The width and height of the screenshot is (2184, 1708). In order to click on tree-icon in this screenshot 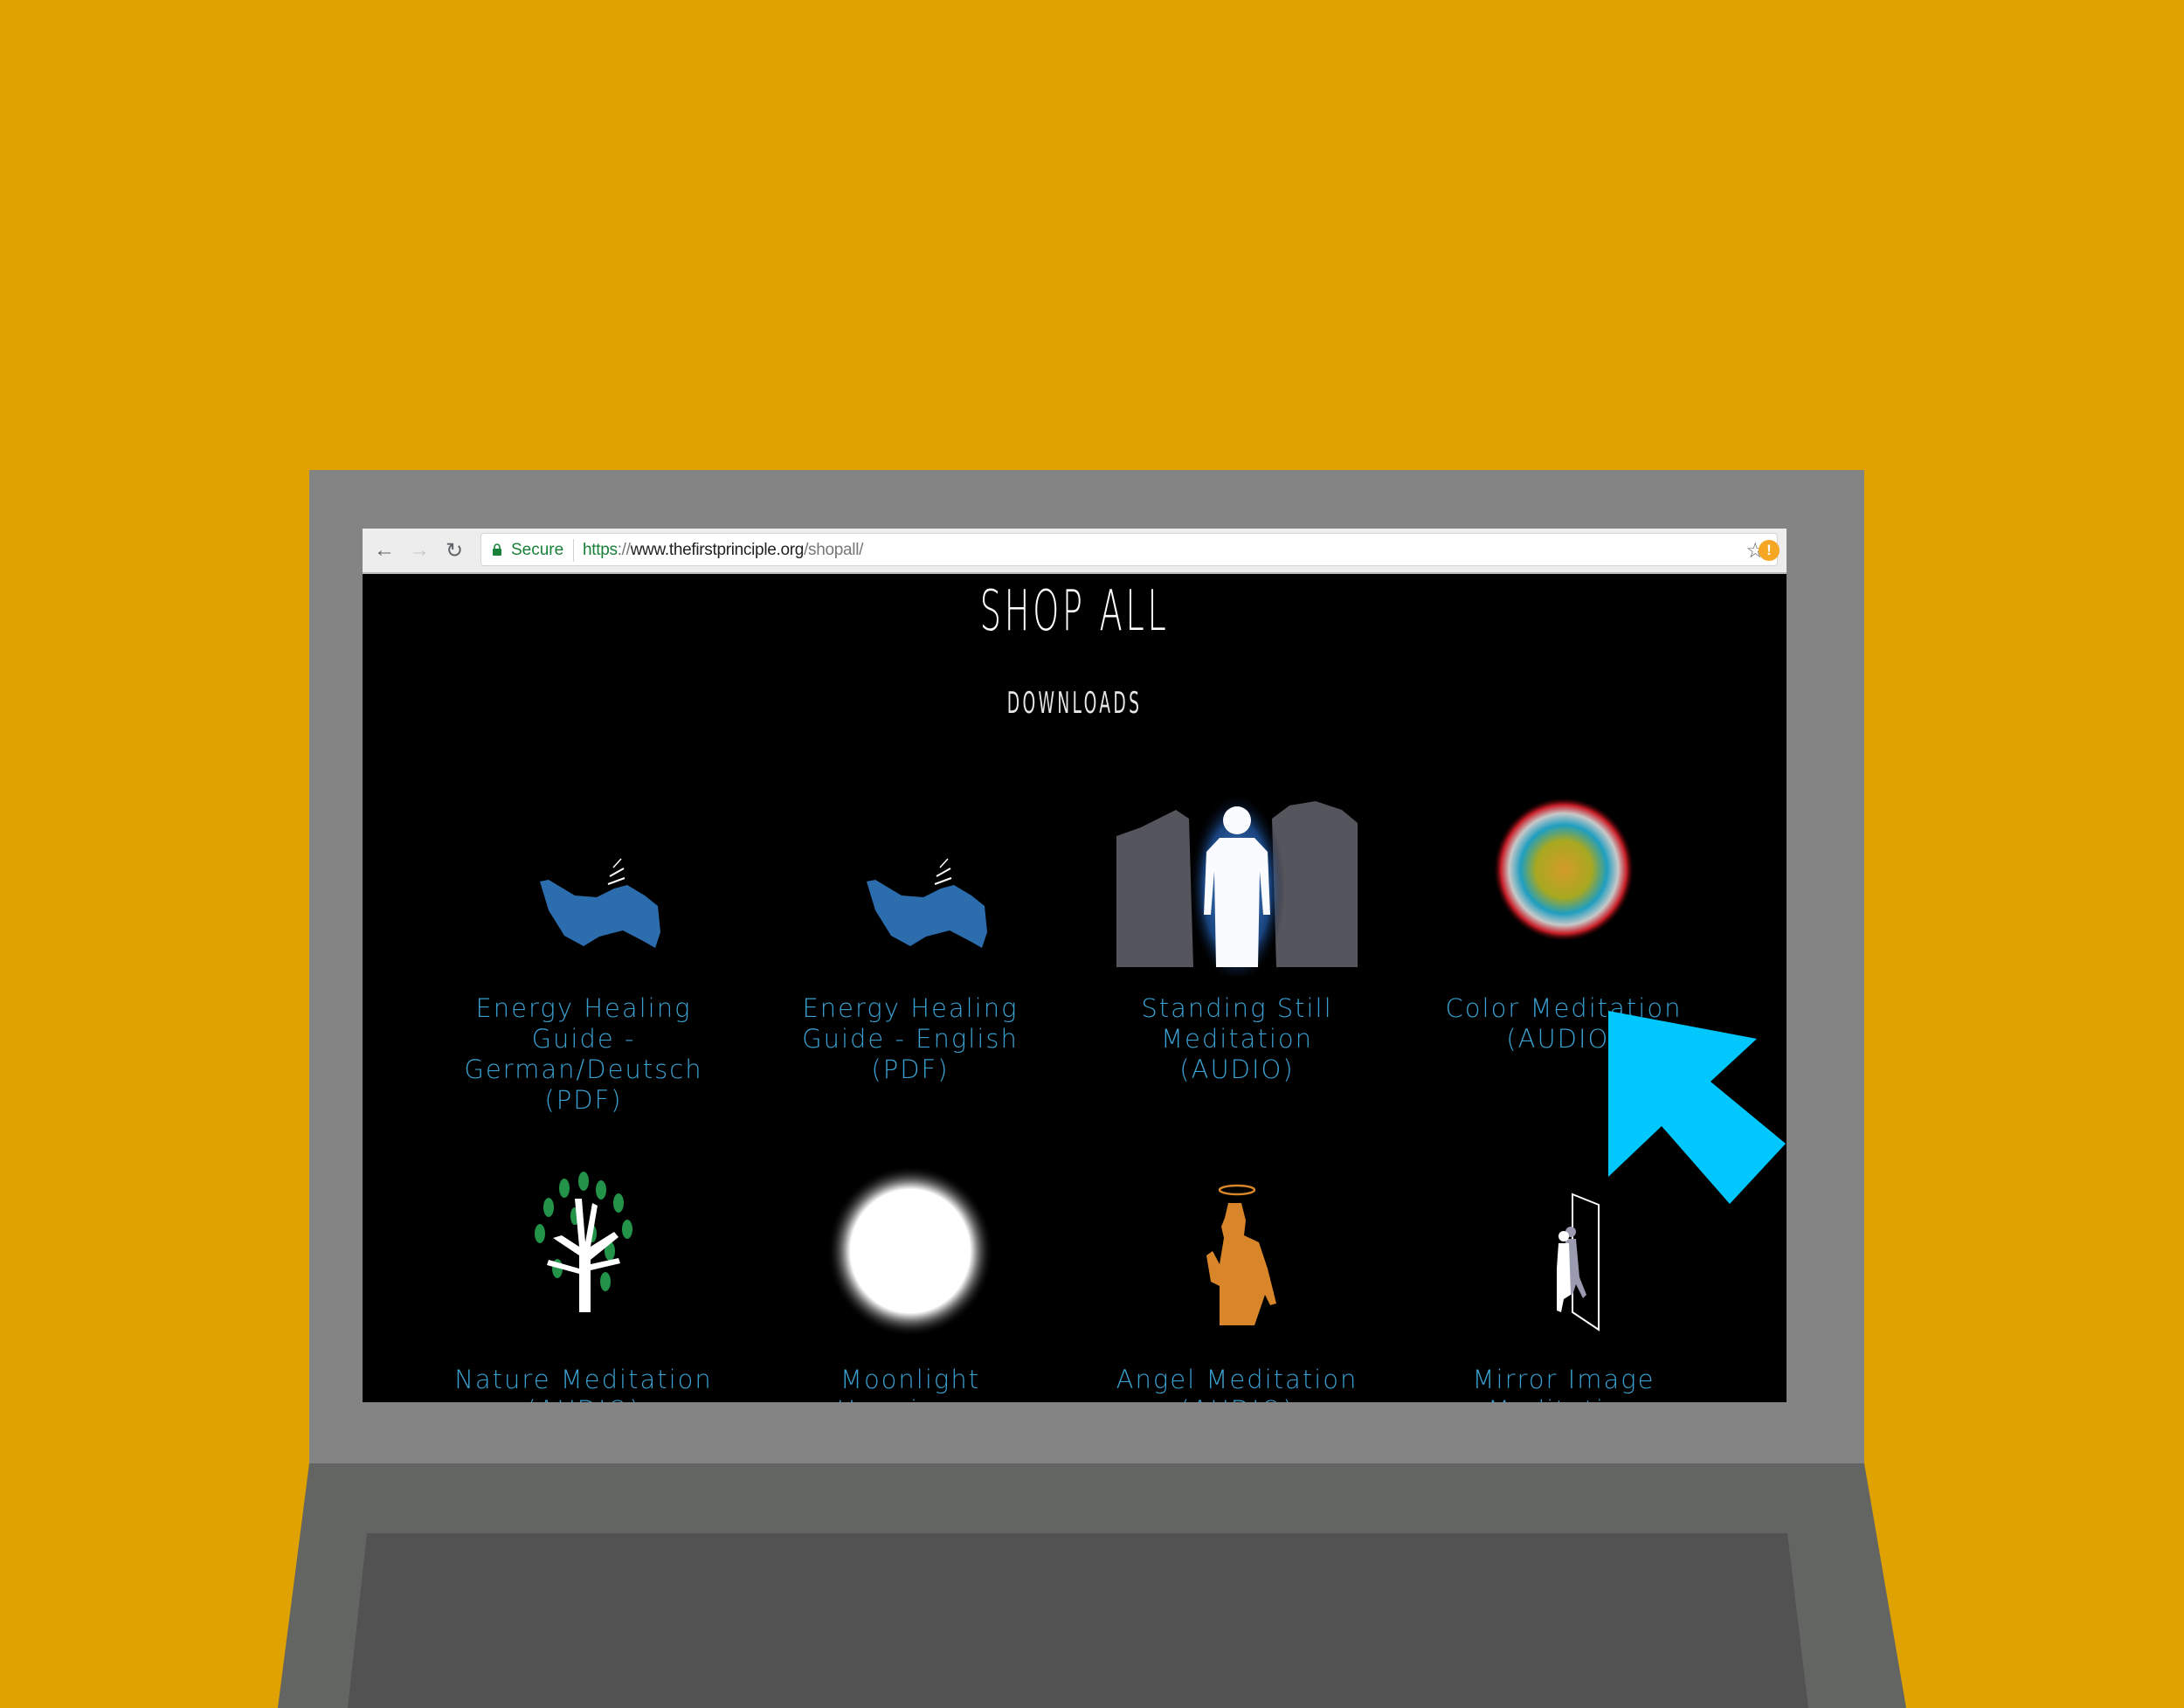, I will do `click(584, 1251)`.